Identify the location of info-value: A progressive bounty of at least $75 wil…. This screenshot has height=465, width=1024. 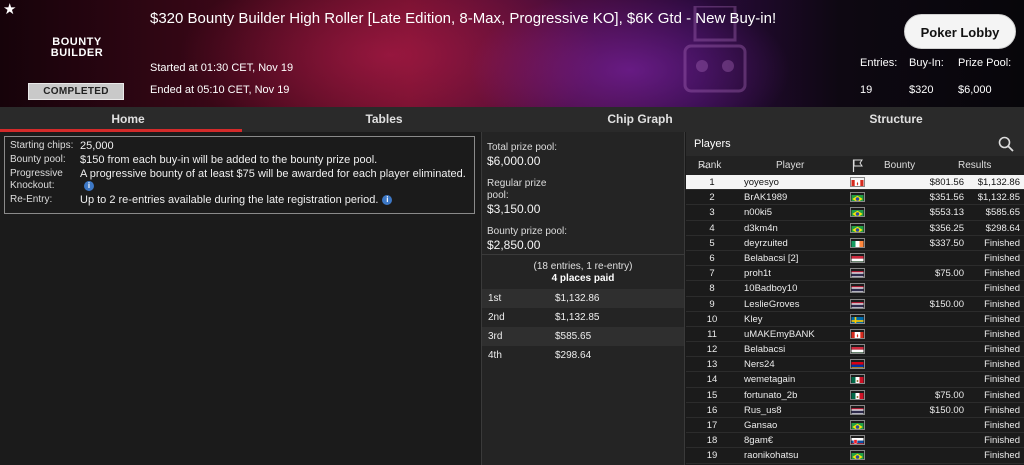
(274, 180).